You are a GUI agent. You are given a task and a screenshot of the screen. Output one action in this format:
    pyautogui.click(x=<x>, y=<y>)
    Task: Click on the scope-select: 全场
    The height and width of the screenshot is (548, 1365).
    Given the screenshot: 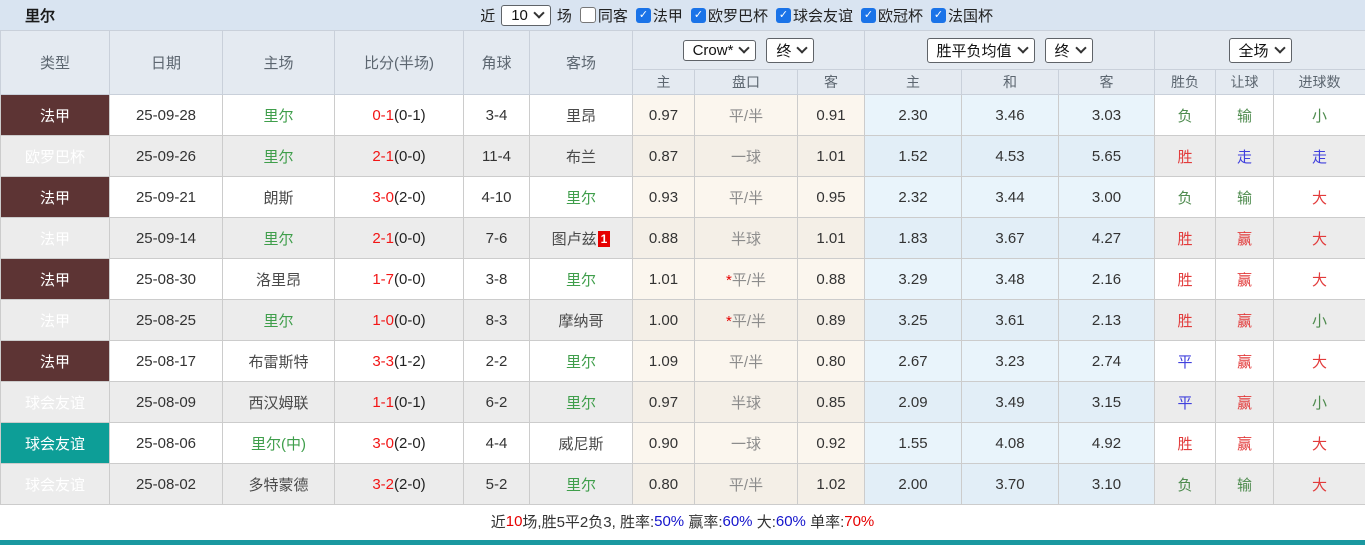 What is the action you would take?
    pyautogui.click(x=1260, y=50)
    